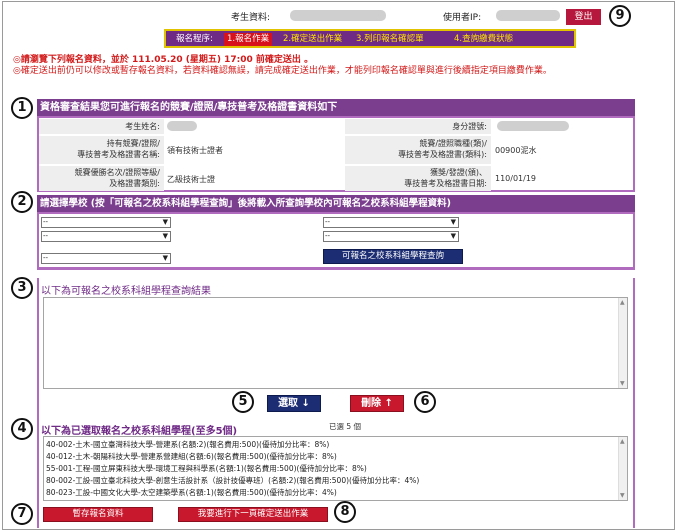 The image size is (677, 532). What do you see at coordinates (335, 343) in the screenshot?
I see `query-results-list: ▲ ▼` at bounding box center [335, 343].